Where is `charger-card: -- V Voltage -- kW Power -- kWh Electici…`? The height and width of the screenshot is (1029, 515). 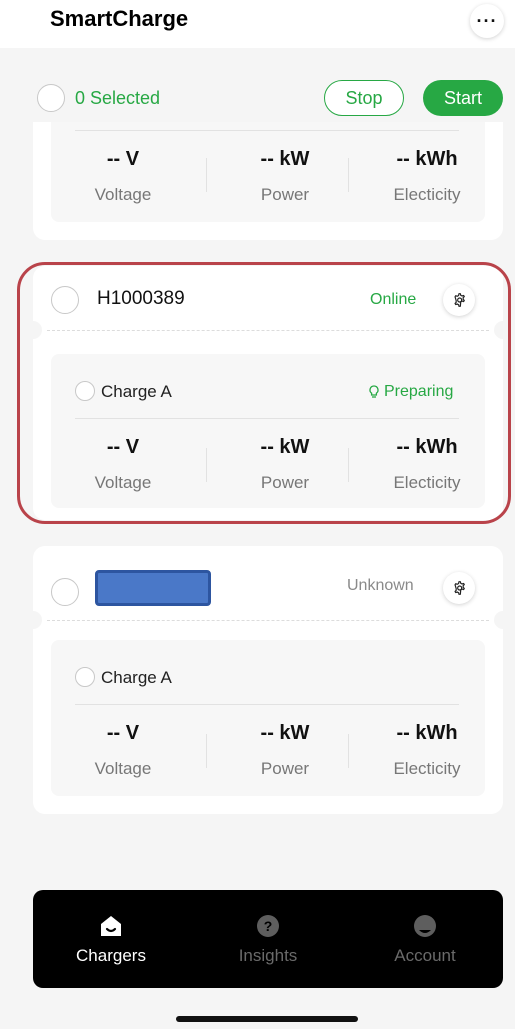
charger-card: -- V Voltage -- kW Power -- kWh Electici… is located at coordinates (268, 181).